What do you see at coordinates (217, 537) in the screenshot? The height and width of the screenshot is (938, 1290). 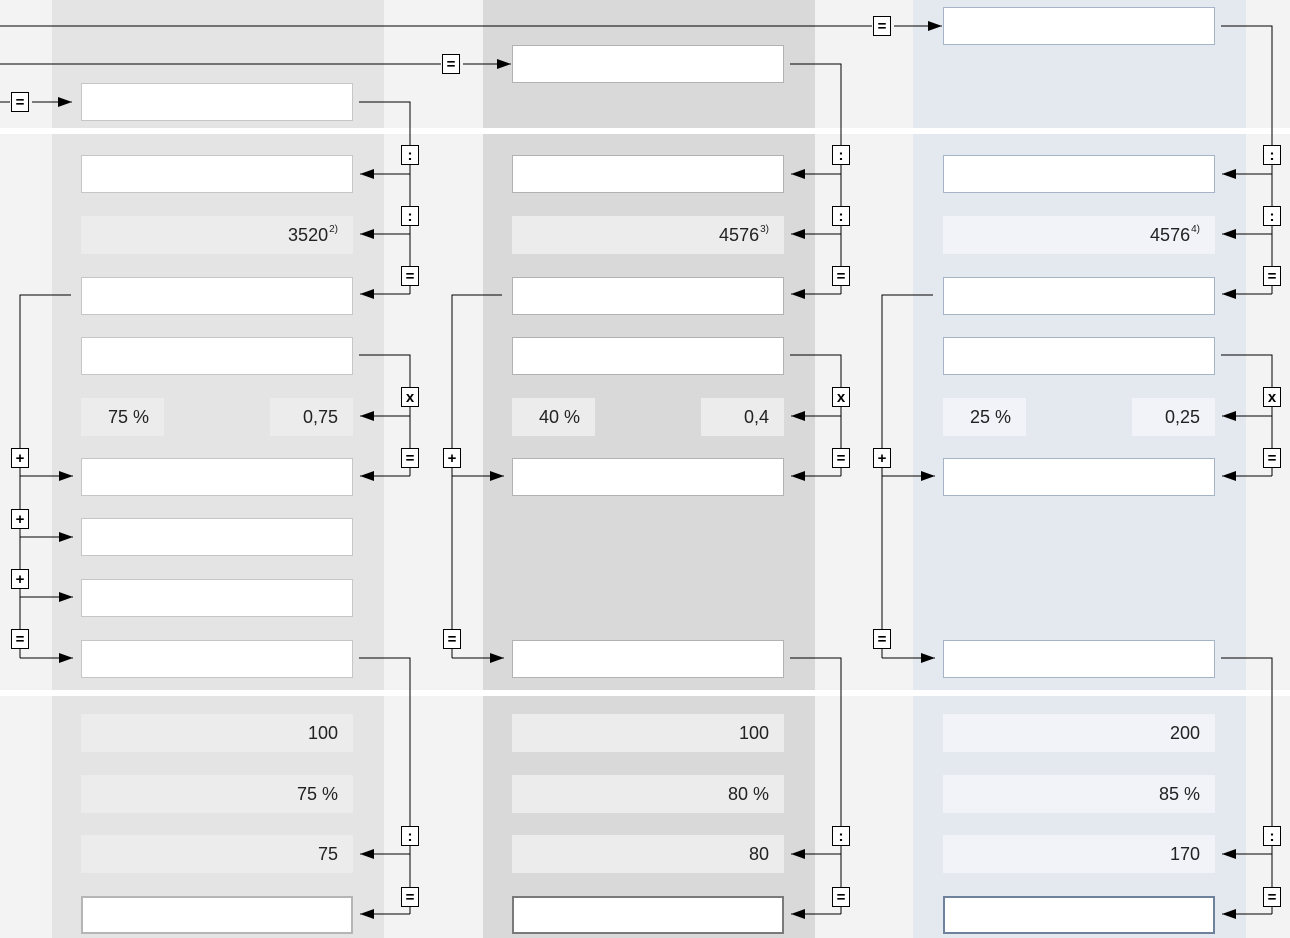 I see `input-field-a-row7` at bounding box center [217, 537].